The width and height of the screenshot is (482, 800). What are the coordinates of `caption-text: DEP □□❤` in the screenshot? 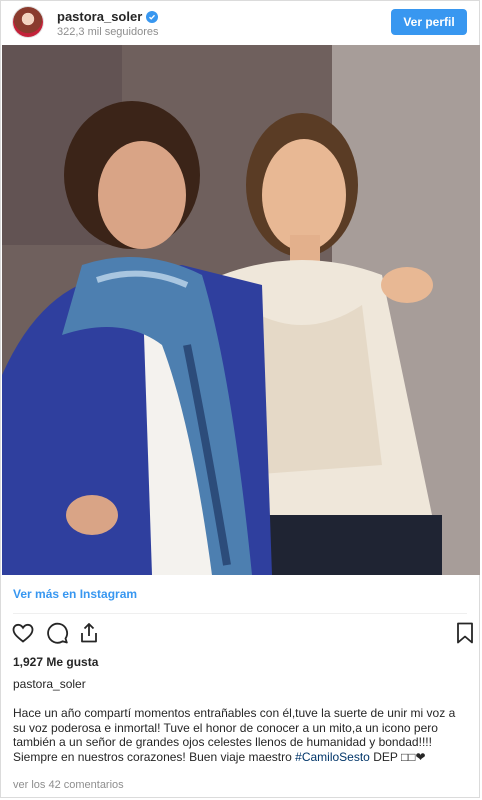 It's located at (397, 756).